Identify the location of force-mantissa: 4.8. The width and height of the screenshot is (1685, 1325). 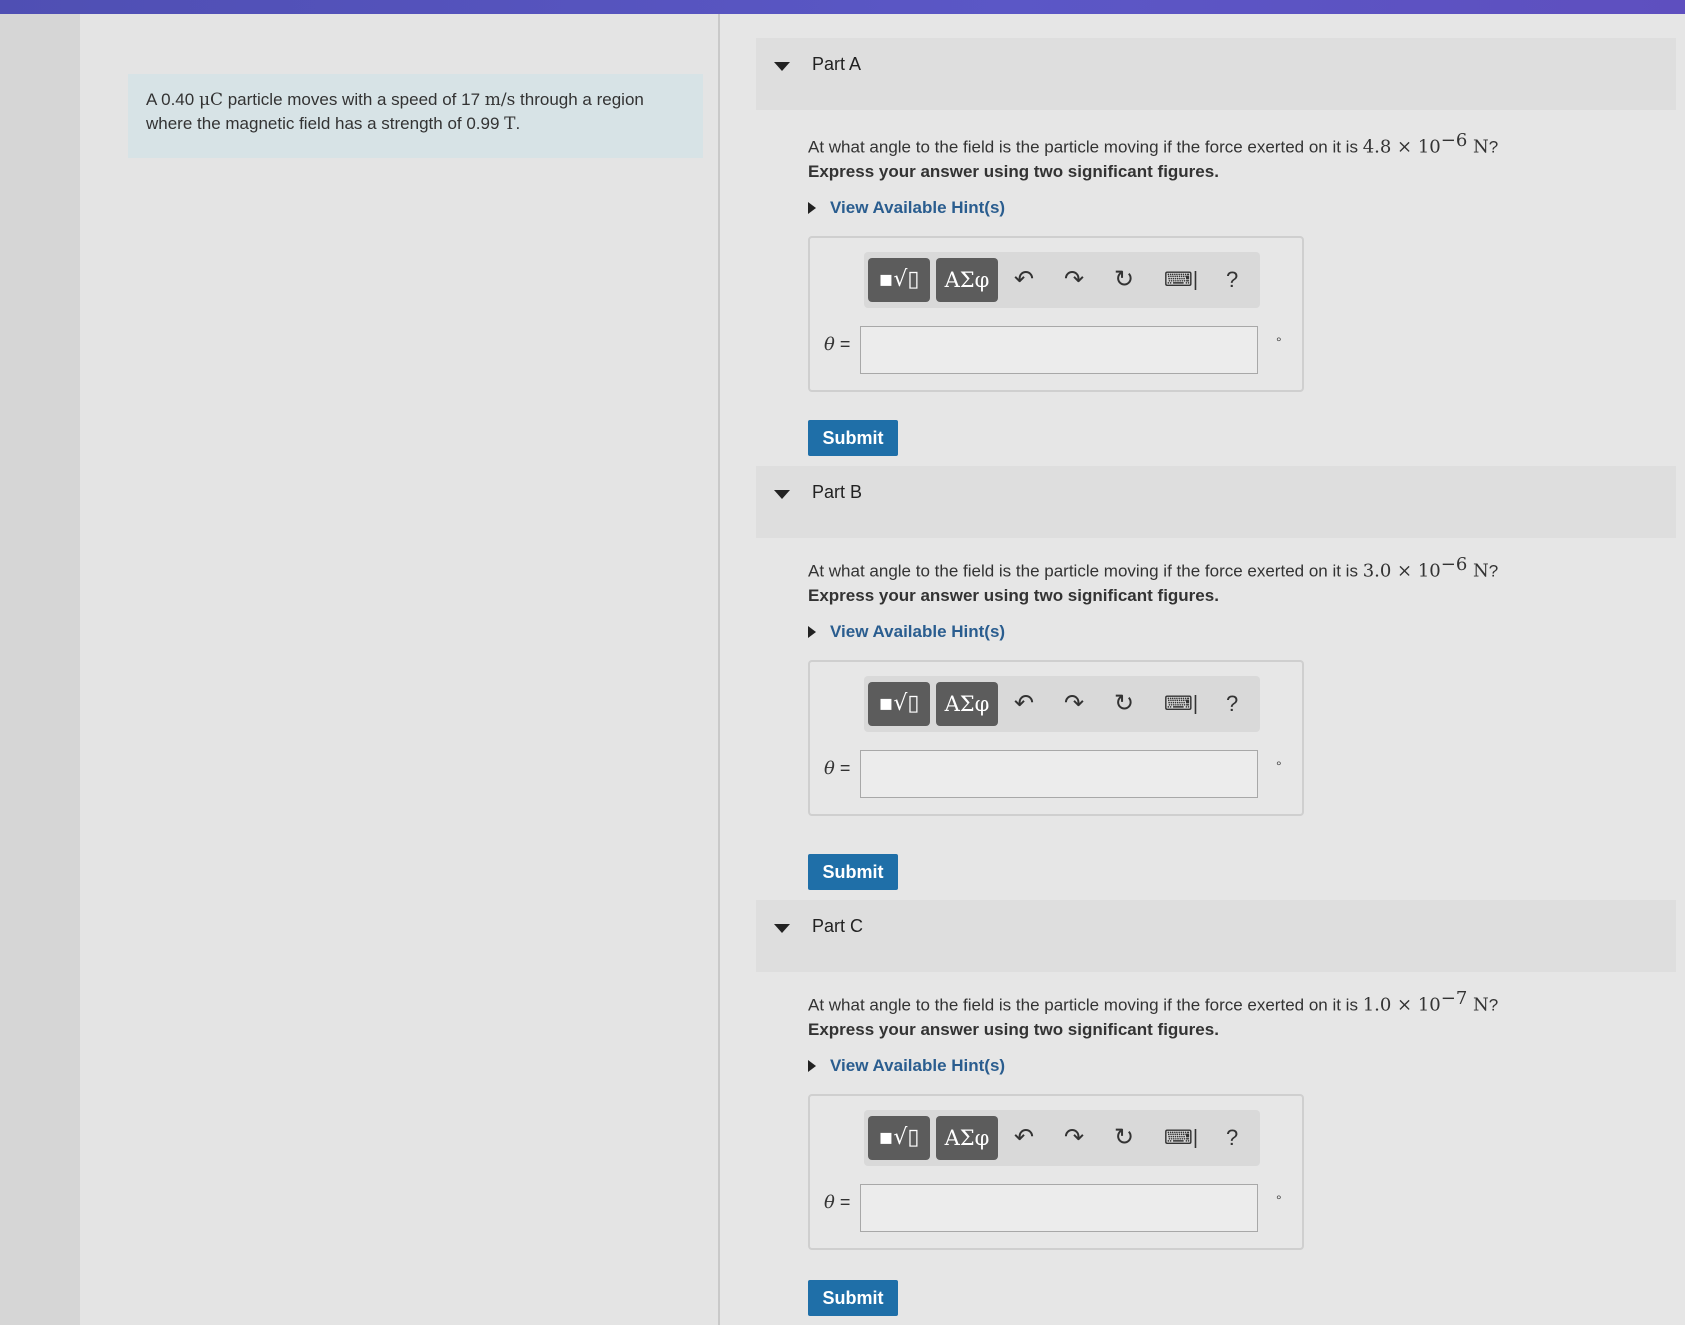
(1377, 147).